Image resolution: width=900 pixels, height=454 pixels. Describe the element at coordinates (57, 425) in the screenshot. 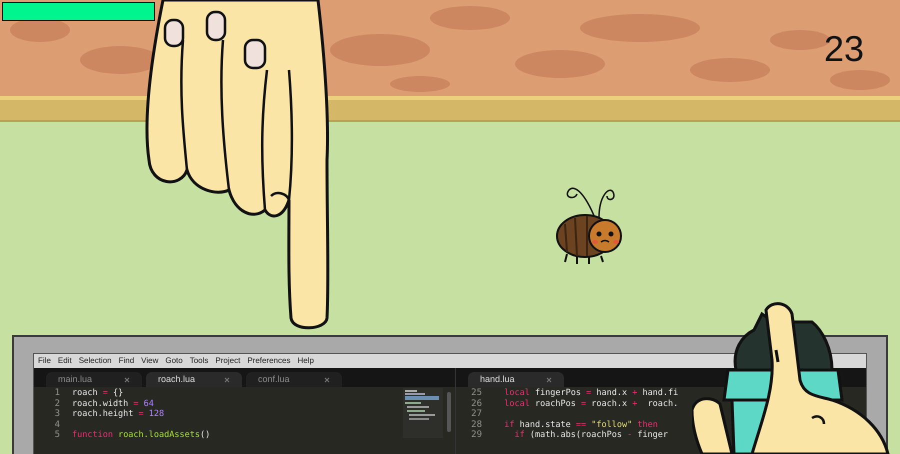

I see `line-number: 4` at that location.